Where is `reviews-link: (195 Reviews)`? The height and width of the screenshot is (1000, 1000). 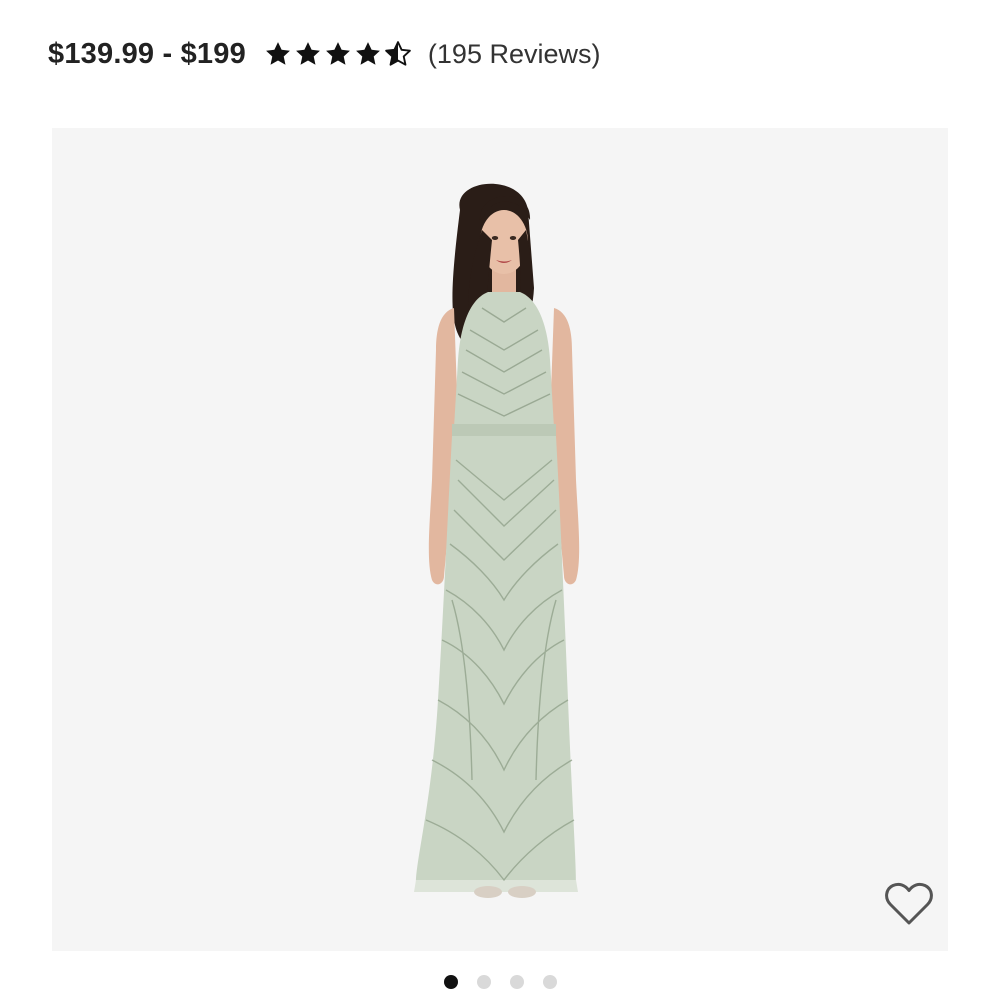 reviews-link: (195 Reviews) is located at coordinates (514, 54).